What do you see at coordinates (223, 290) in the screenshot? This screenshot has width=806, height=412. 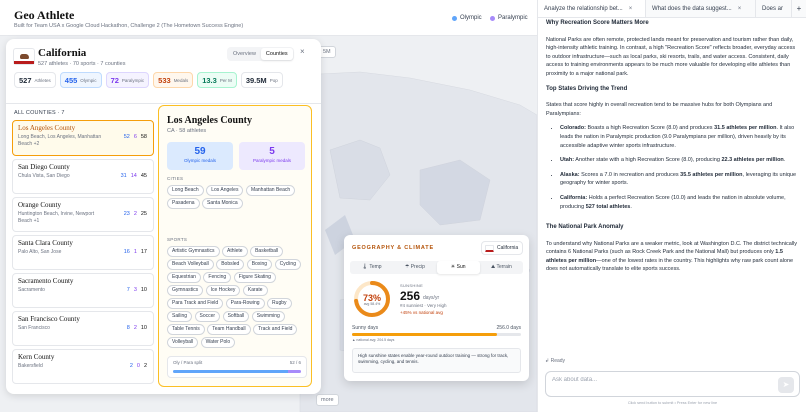 I see `sport-chip: Ice Hockey` at bounding box center [223, 290].